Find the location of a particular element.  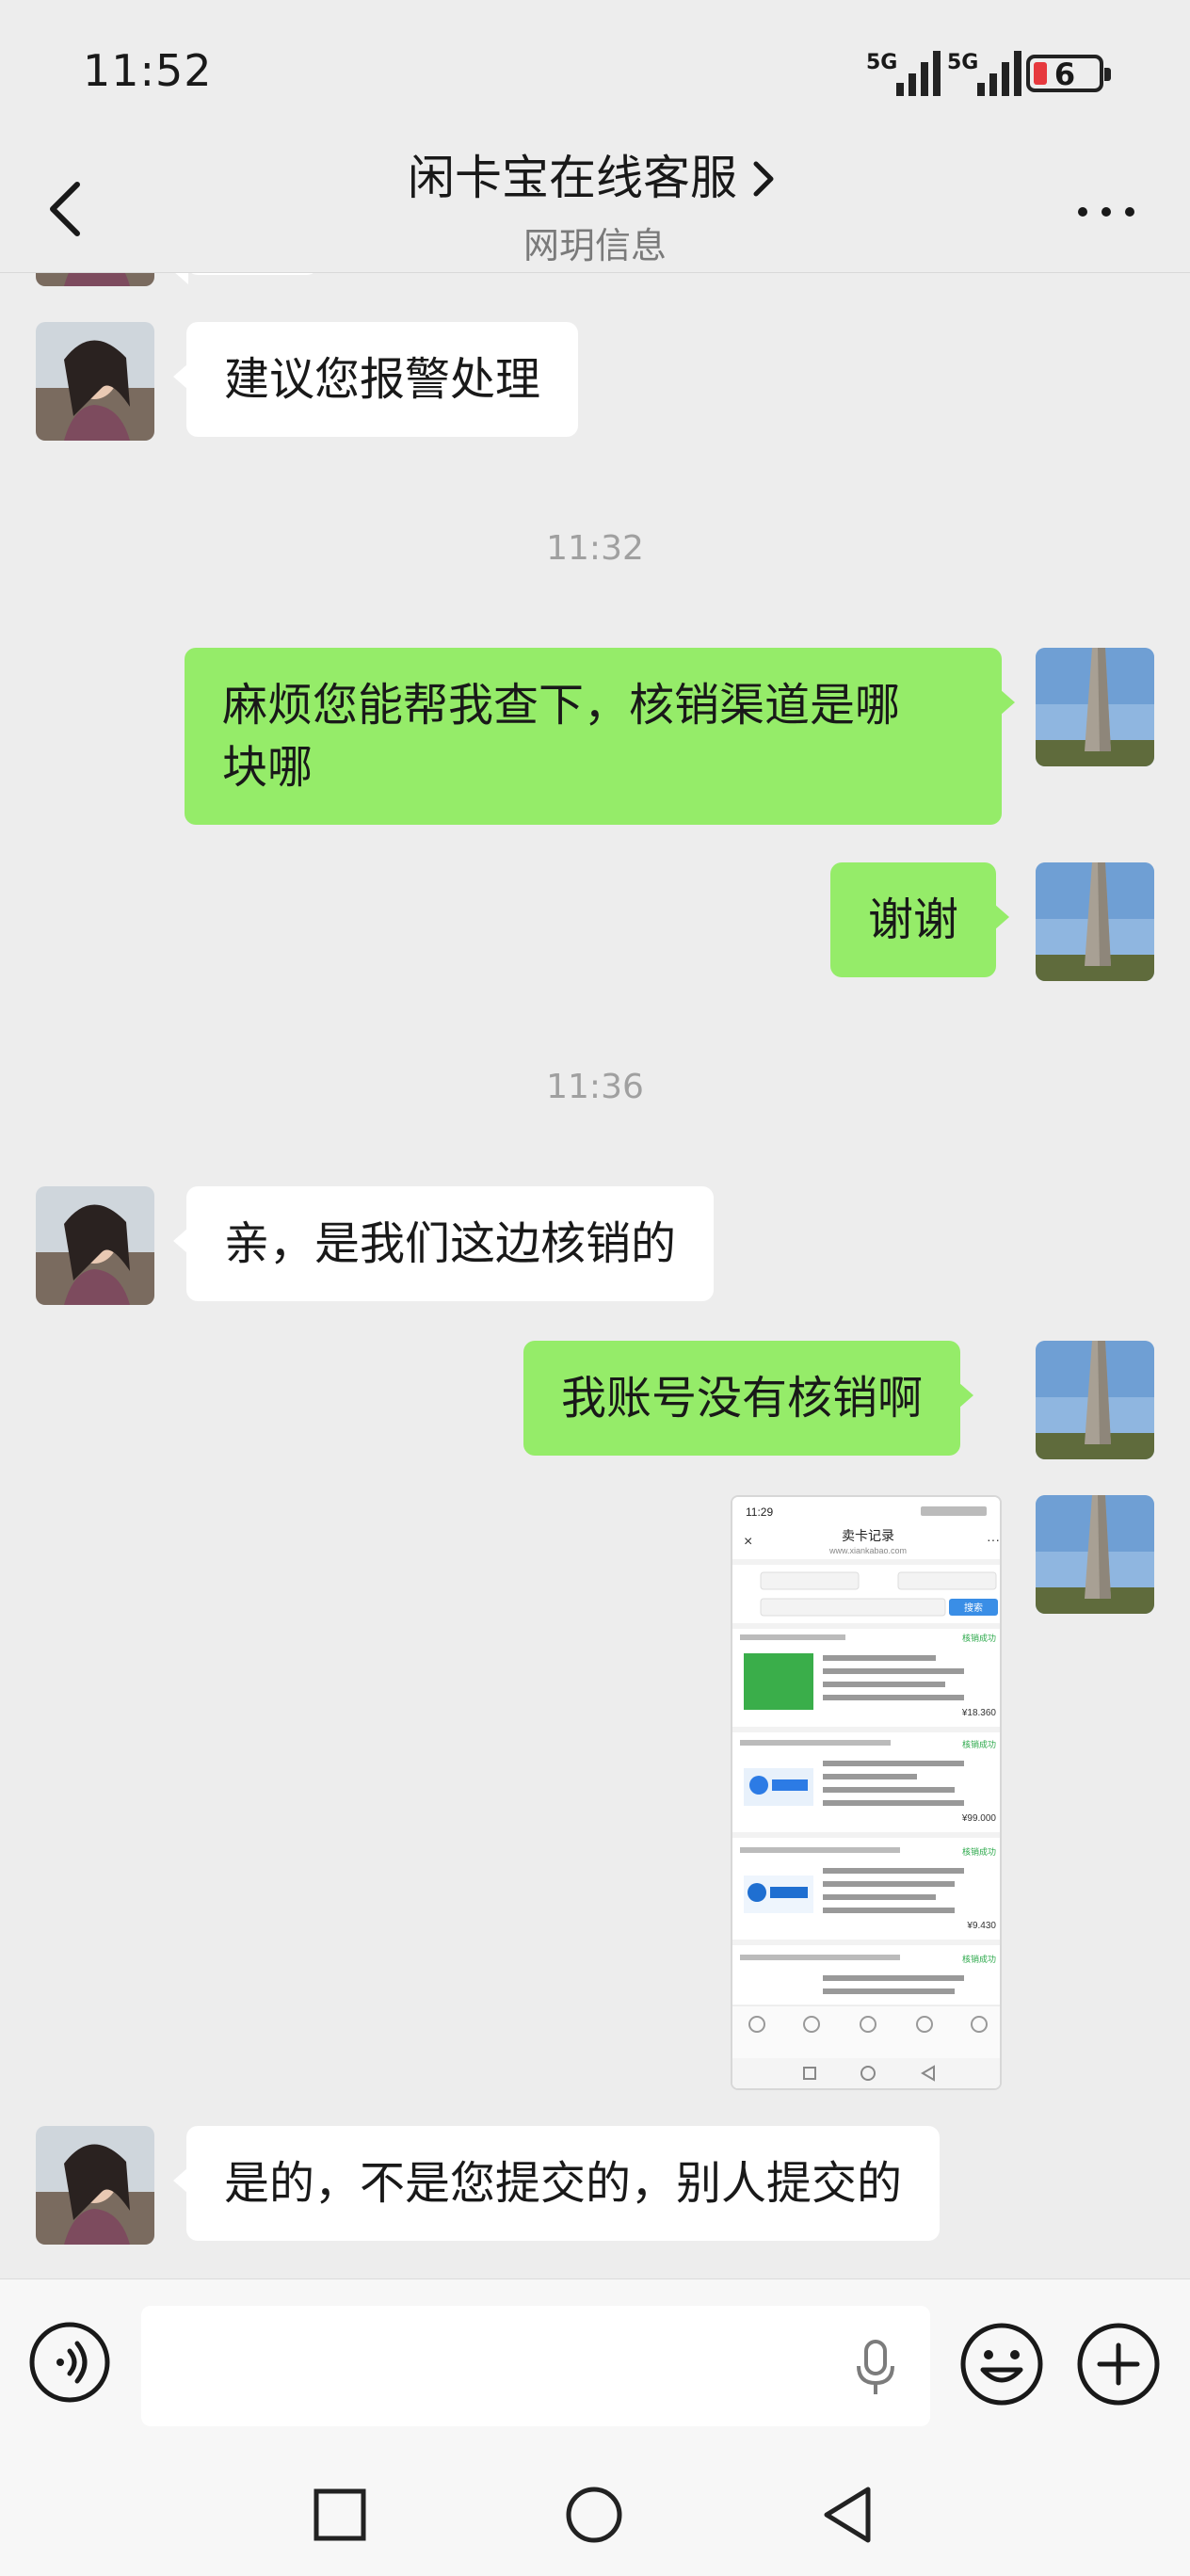

message-bubble-self: 麻烦您能帮我查下，核销渠道是哪 块哪 is located at coordinates (600, 736).